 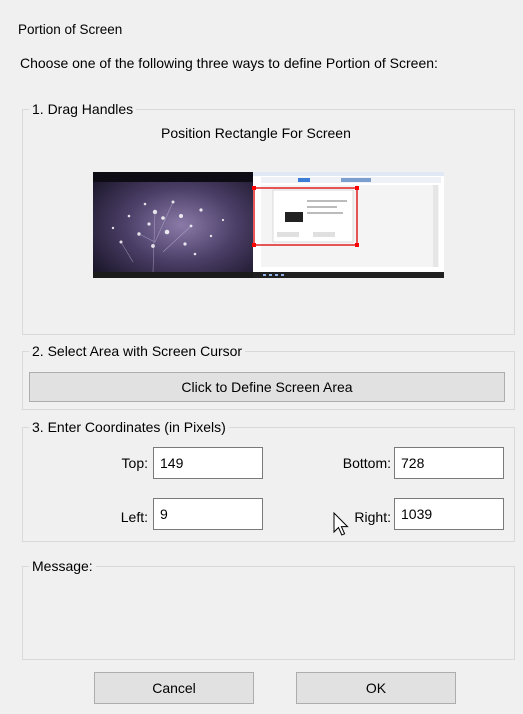 I want to click on left-input, so click(x=208, y=514).